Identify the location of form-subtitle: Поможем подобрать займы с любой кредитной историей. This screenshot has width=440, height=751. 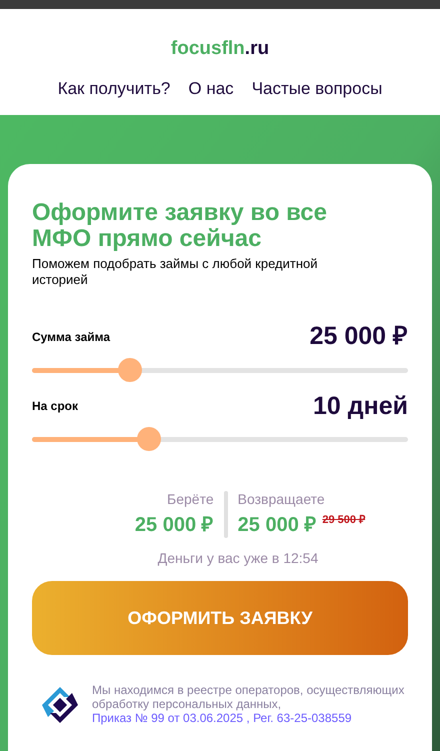
(175, 272).